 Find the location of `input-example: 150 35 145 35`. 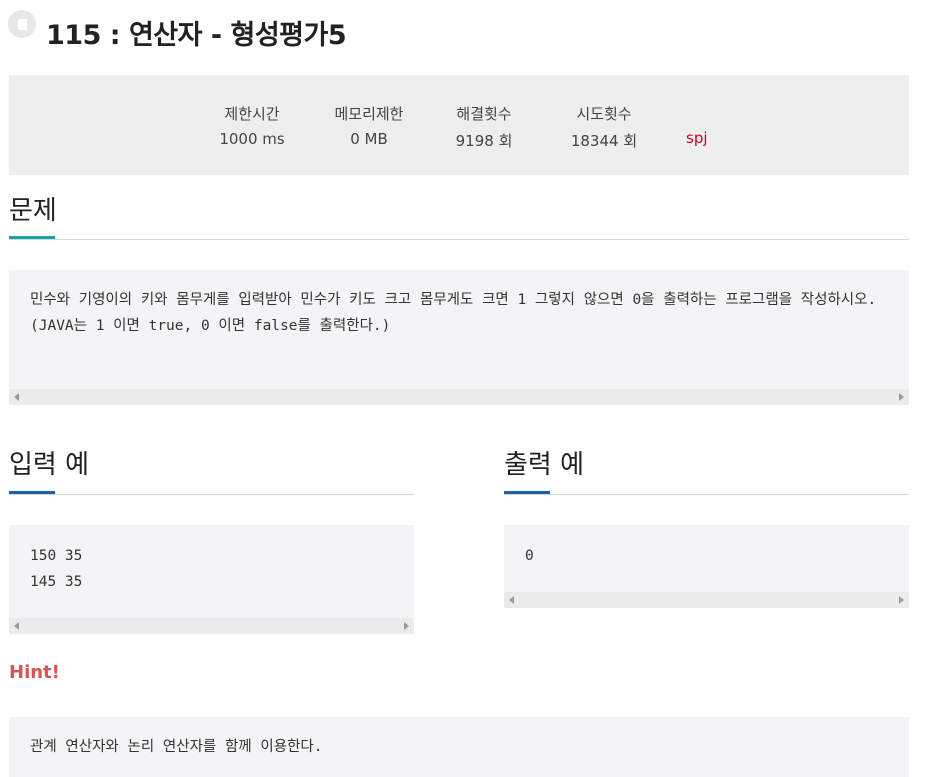

input-example: 150 35 145 35 is located at coordinates (56, 569).